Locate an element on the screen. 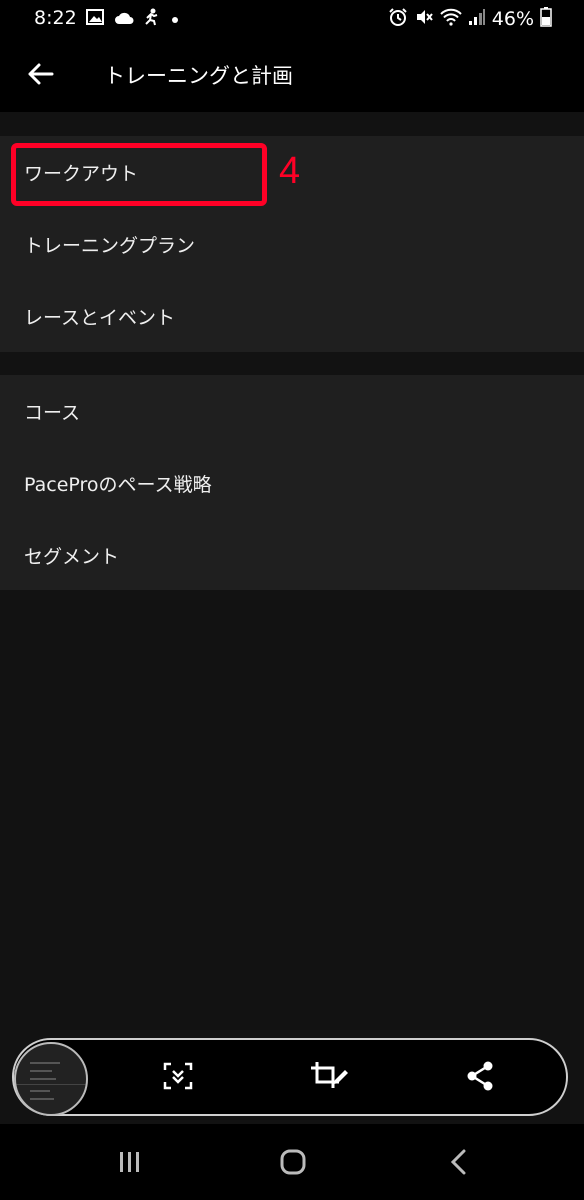  highlight-box is located at coordinates (139, 174).